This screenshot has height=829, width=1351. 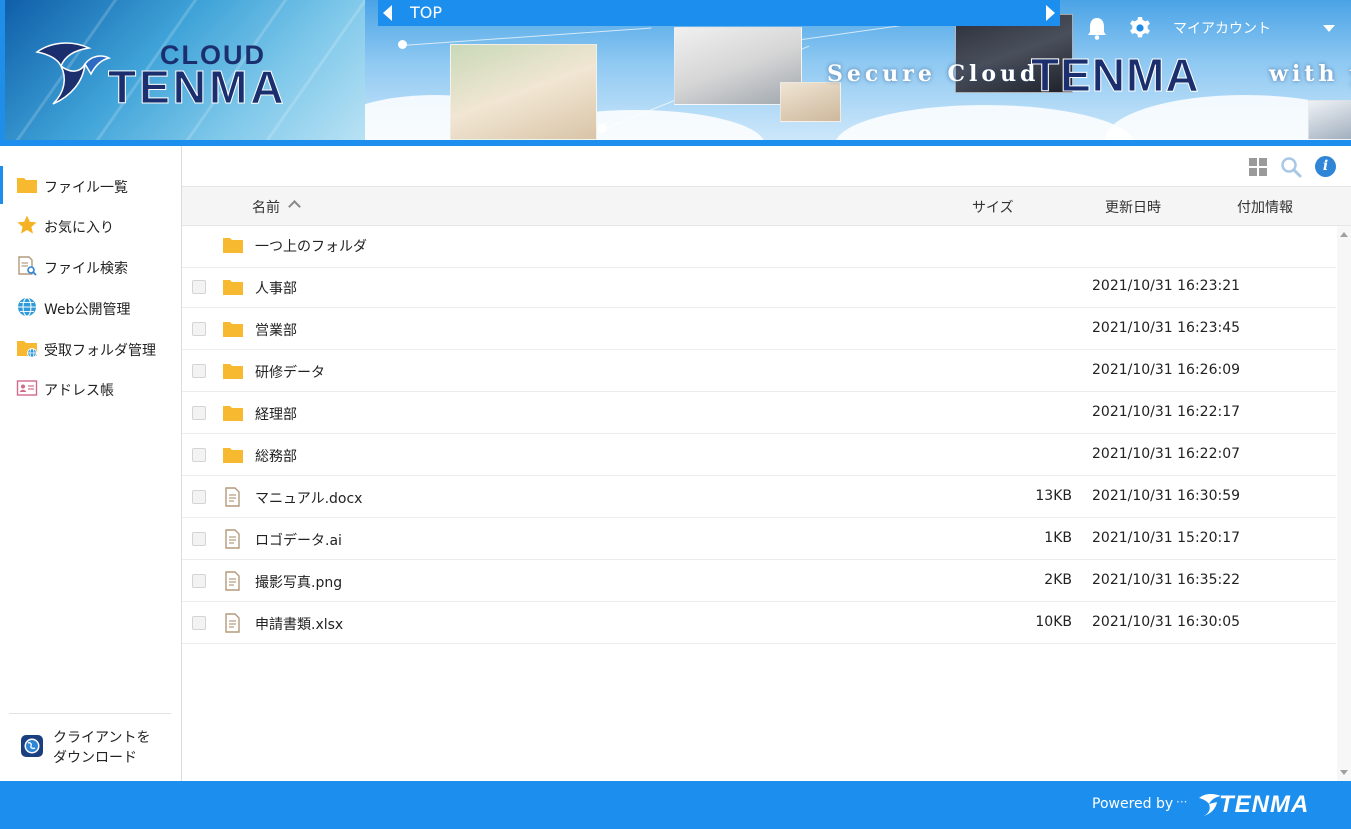 What do you see at coordinates (1265, 207) in the screenshot?
I see `column-header-extra: 付加情報` at bounding box center [1265, 207].